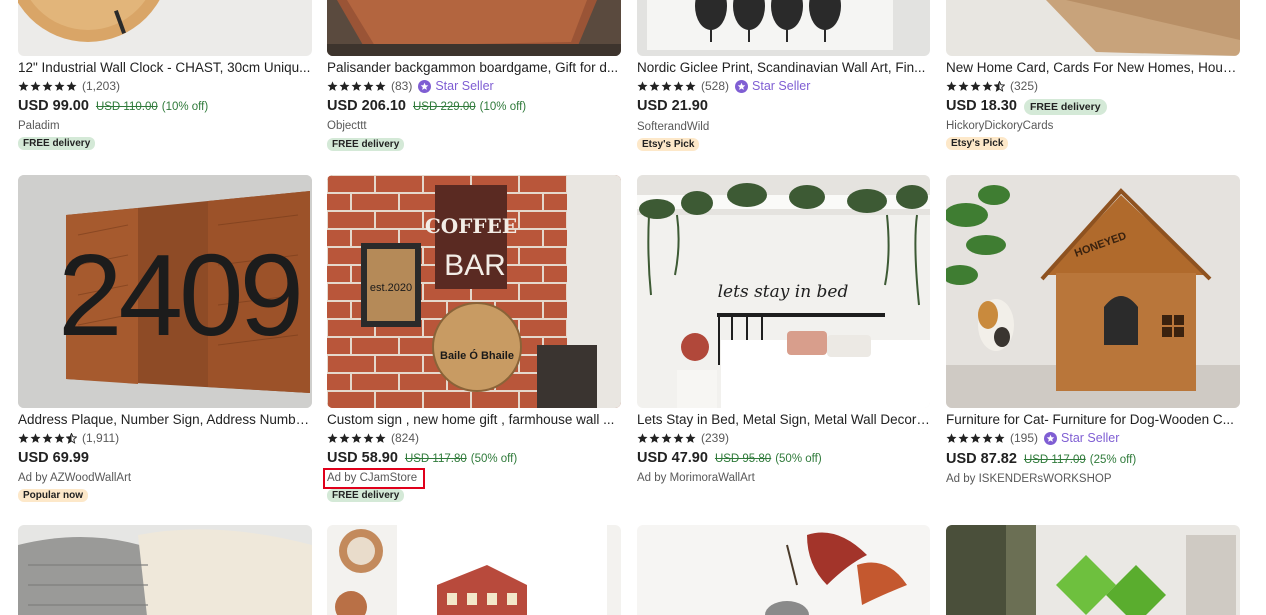 Image resolution: width=1266 pixels, height=615 pixels. What do you see at coordinates (53, 495) in the screenshot?
I see `popular-now-badge: Popular now` at bounding box center [53, 495].